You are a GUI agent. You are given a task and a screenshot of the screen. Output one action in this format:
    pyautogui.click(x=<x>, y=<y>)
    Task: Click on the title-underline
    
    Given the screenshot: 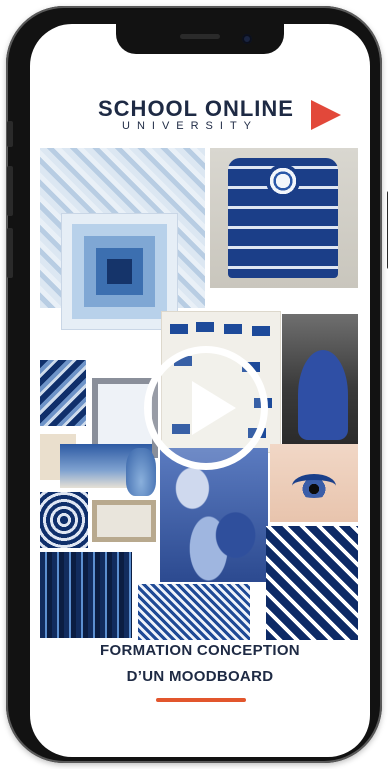 What is the action you would take?
    pyautogui.click(x=201, y=700)
    